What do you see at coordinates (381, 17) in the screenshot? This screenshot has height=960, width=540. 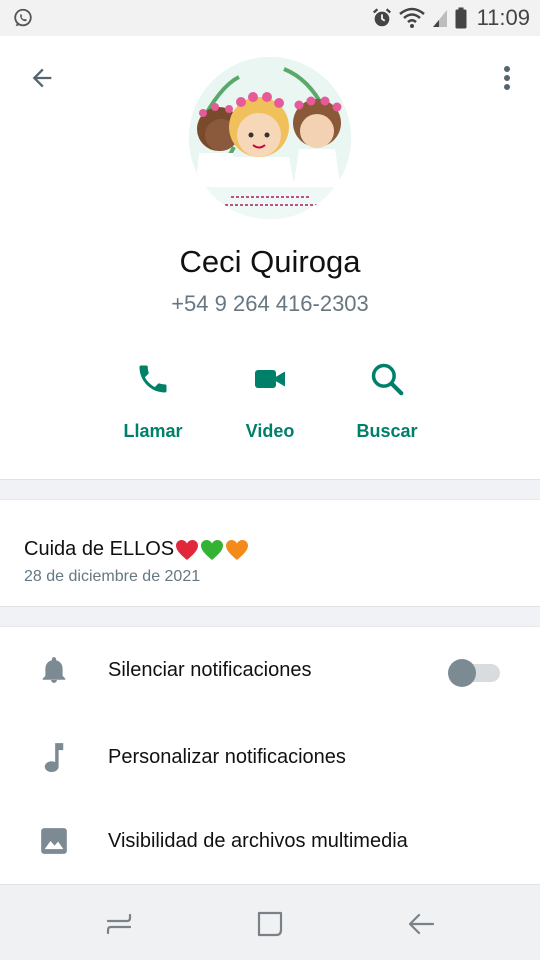 I see `alarm-icon` at bounding box center [381, 17].